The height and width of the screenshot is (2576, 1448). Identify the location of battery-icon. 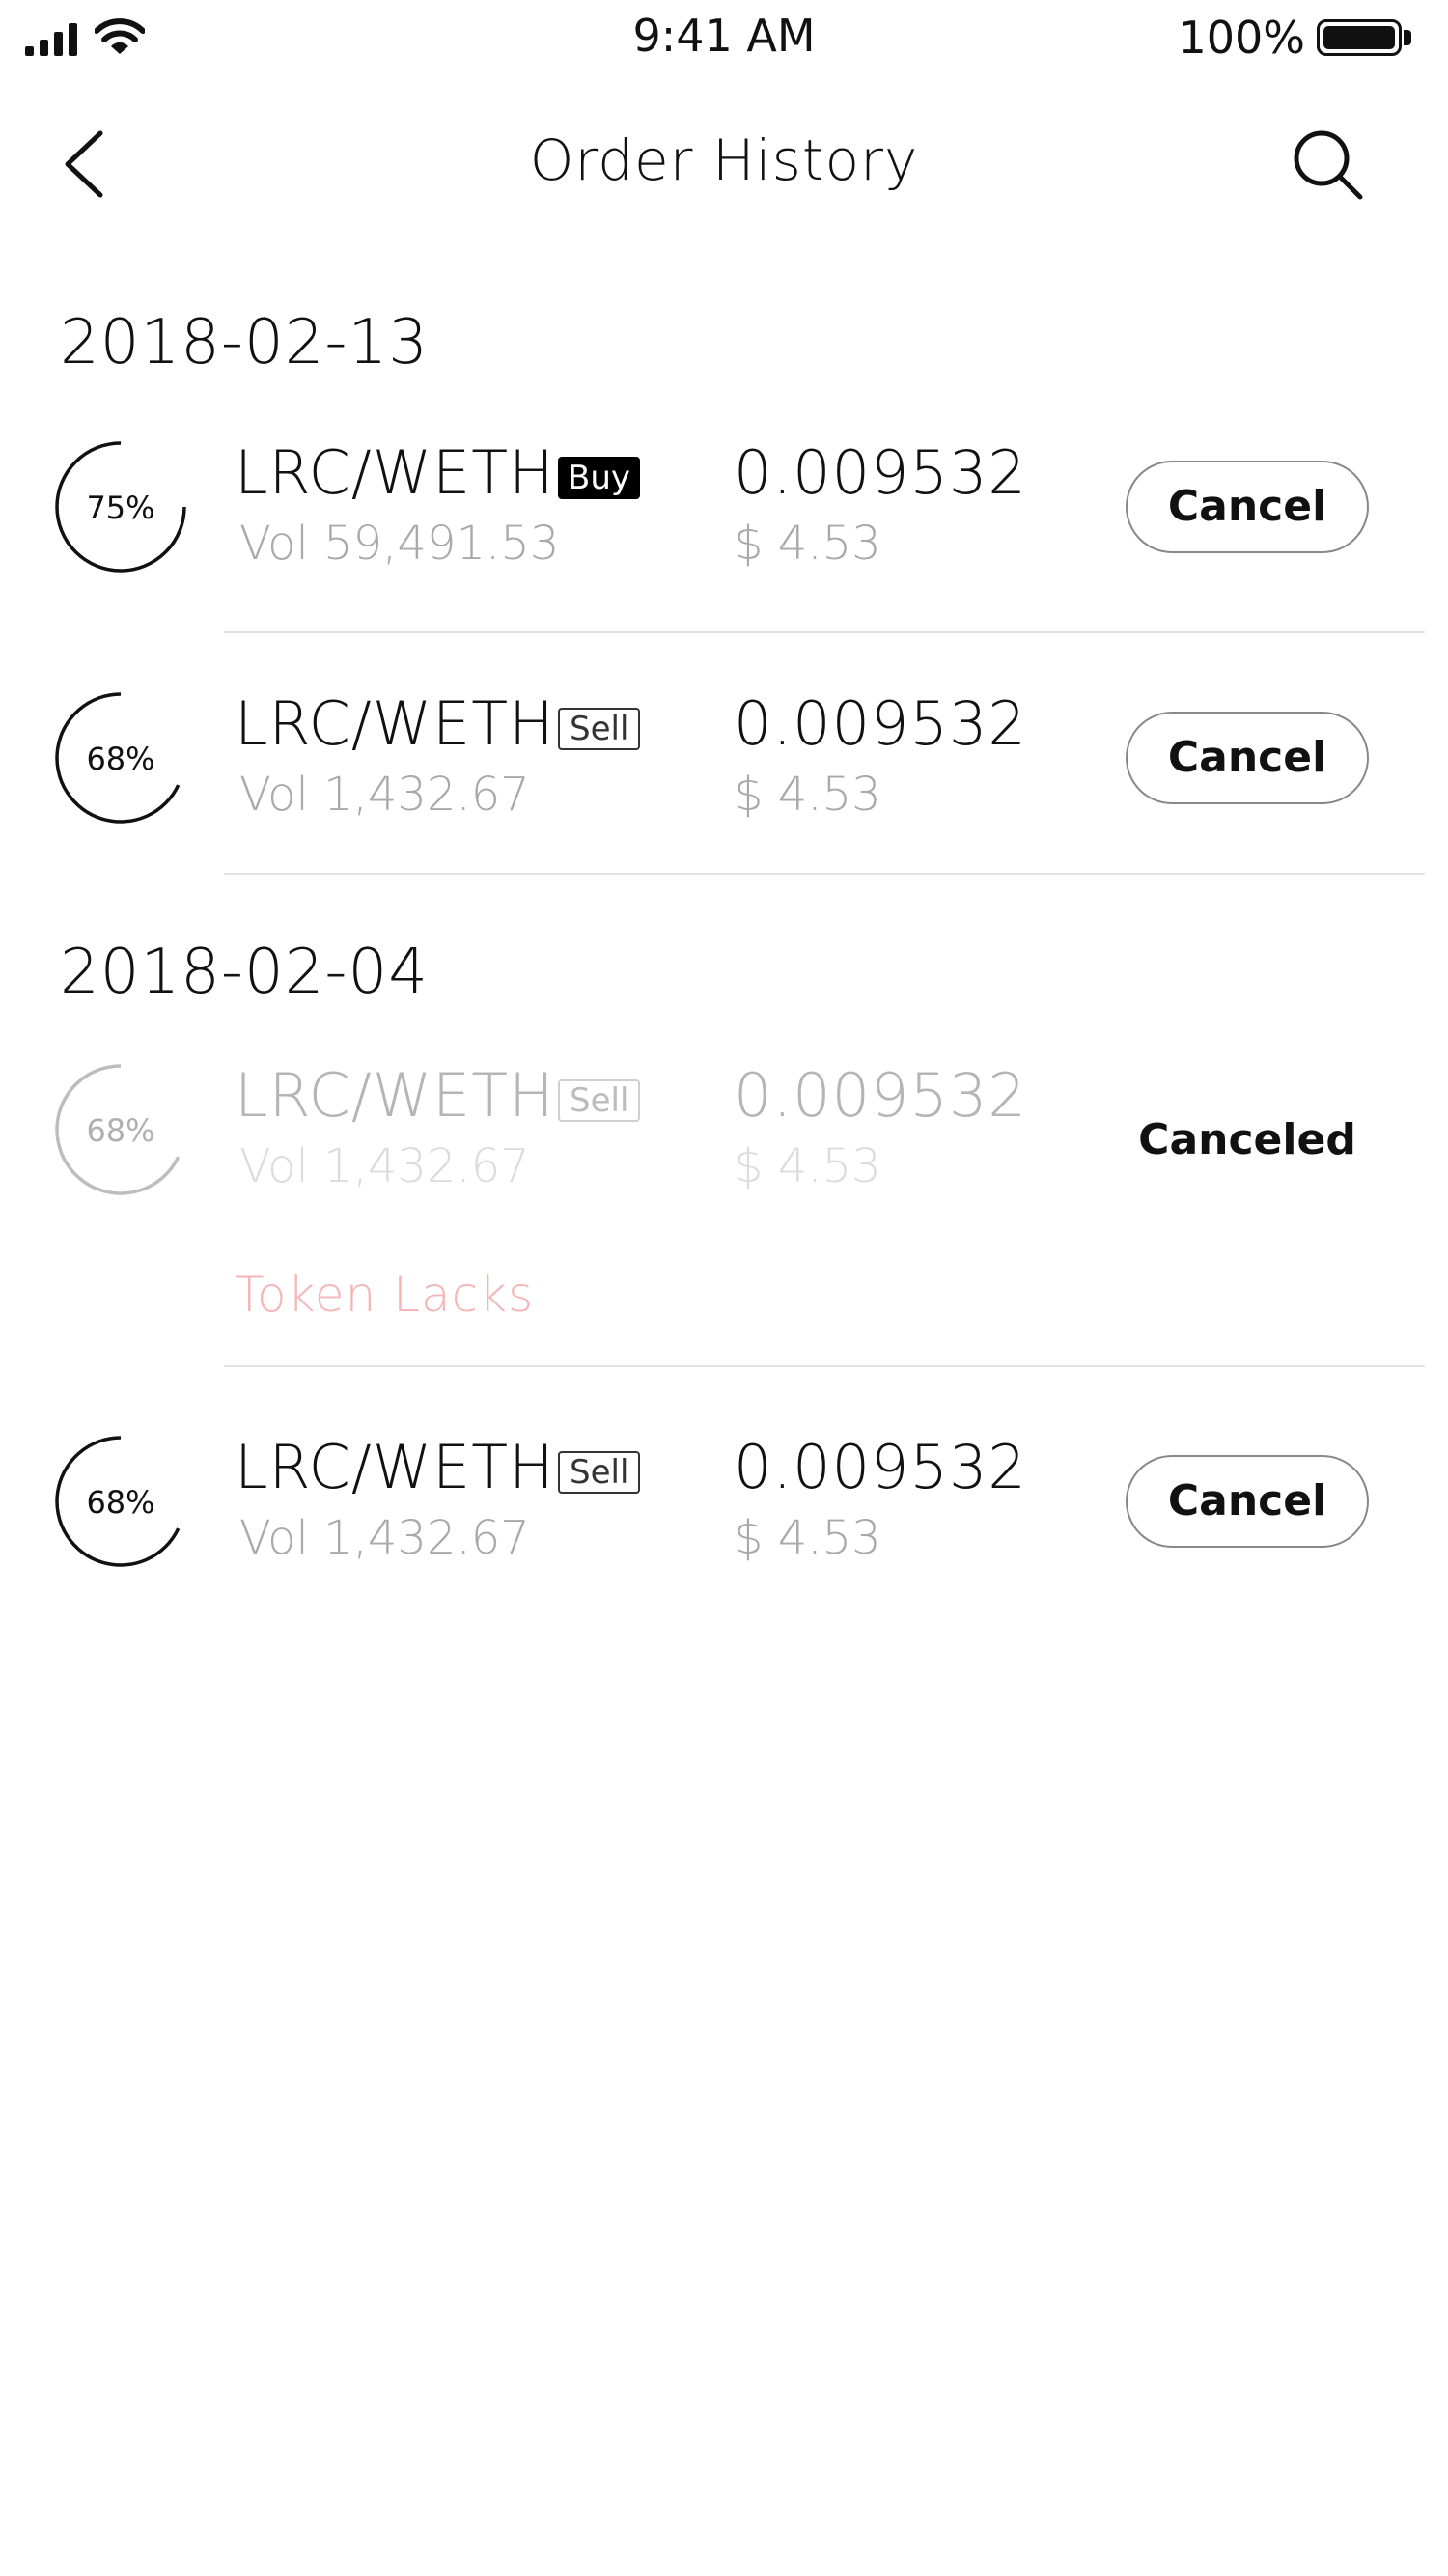
(1360, 37).